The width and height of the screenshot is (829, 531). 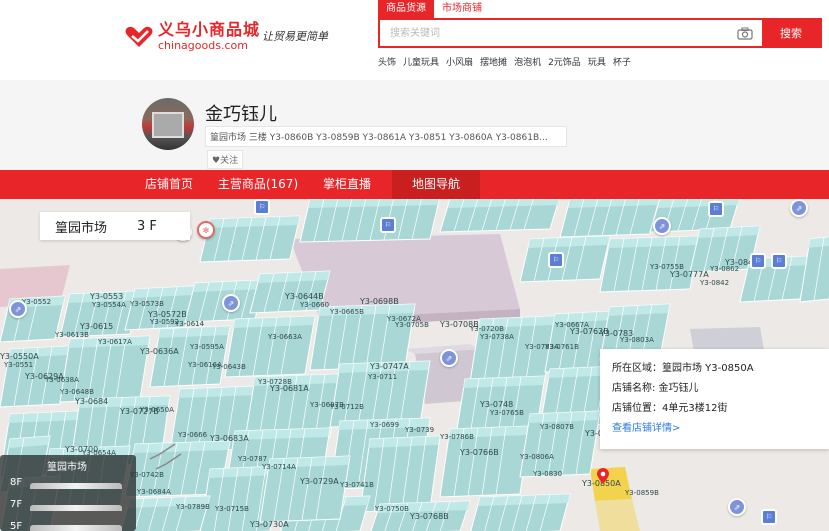 What do you see at coordinates (714, 283) in the screenshot?
I see `stall-label: Y3-0842` at bounding box center [714, 283].